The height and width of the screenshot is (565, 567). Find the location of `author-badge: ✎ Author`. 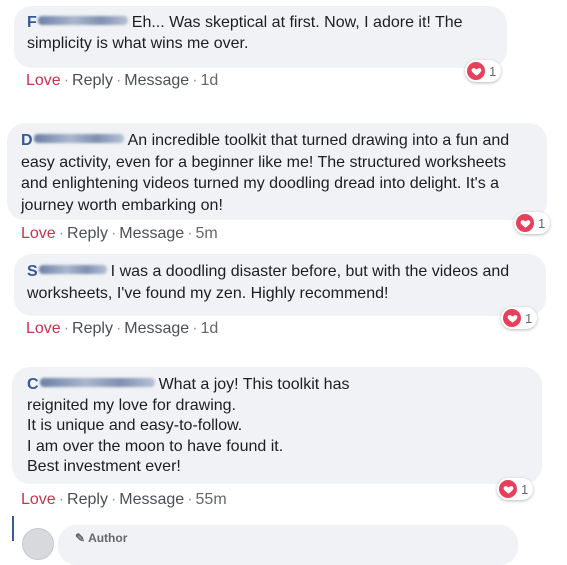

author-badge: ✎ Author is located at coordinates (101, 538).